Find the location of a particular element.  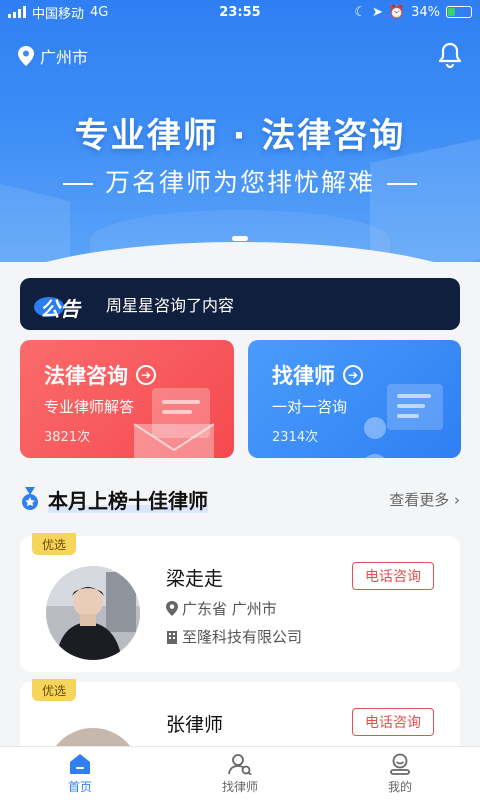

tab-find-lawyer: 找律师 is located at coordinates (240, 773).